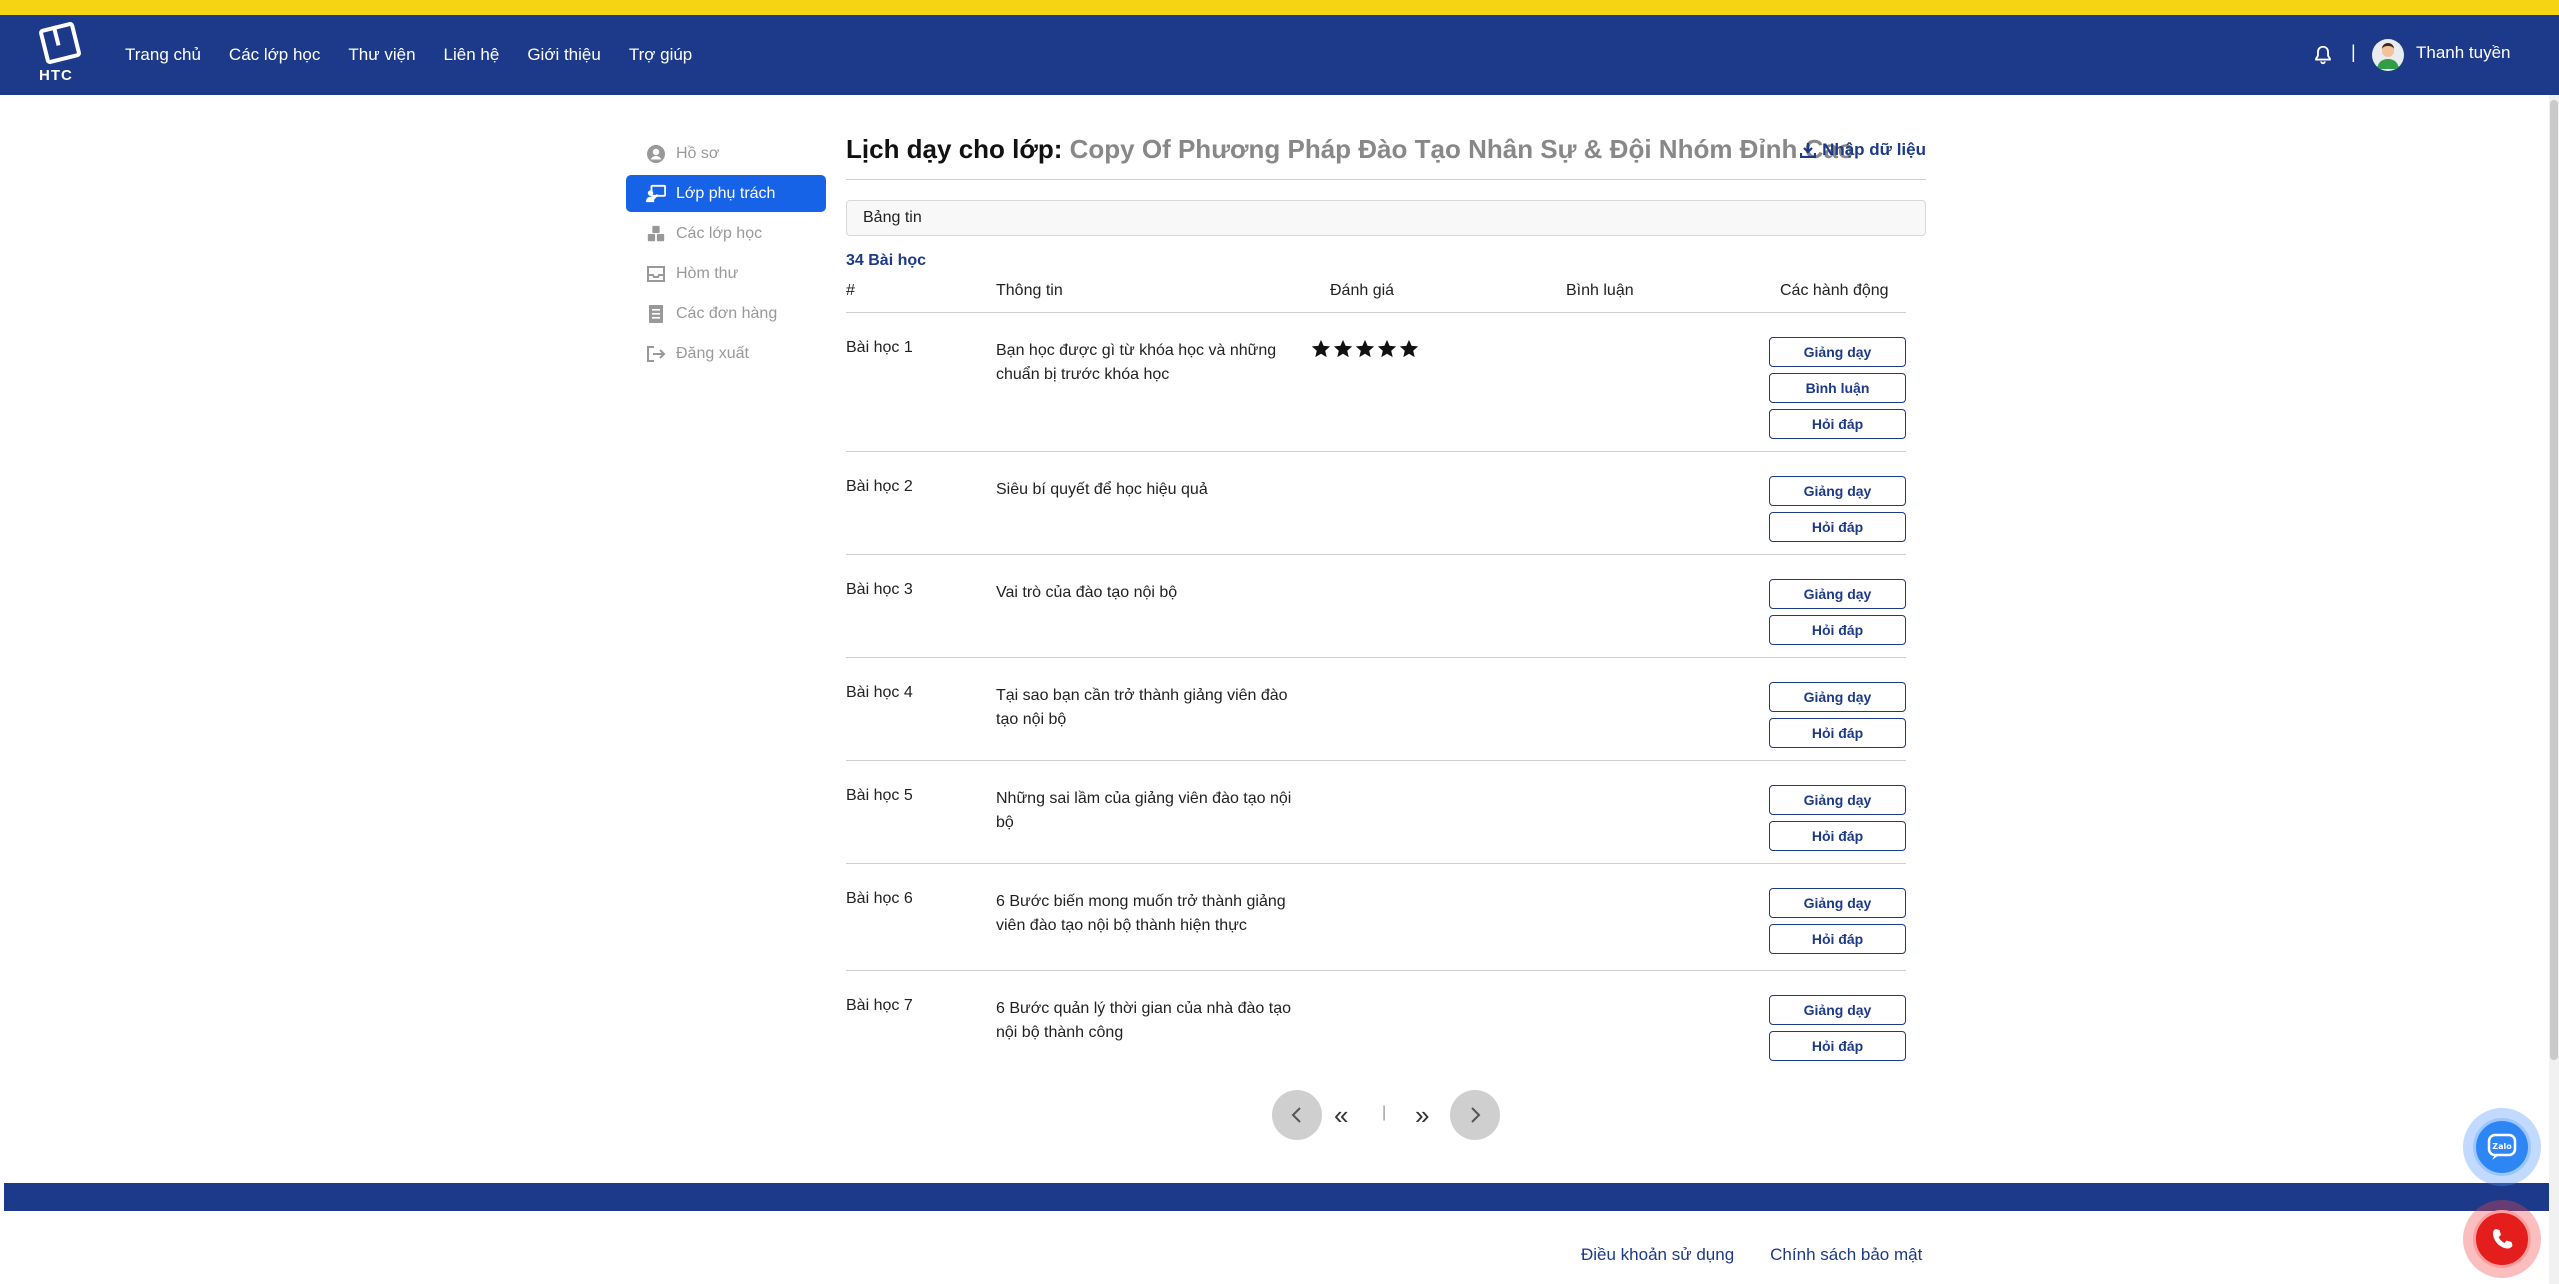 This screenshot has width=2559, height=1284. Describe the element at coordinates (726, 353) in the screenshot. I see `sidebar-item-logout: Đăng xuất` at that location.